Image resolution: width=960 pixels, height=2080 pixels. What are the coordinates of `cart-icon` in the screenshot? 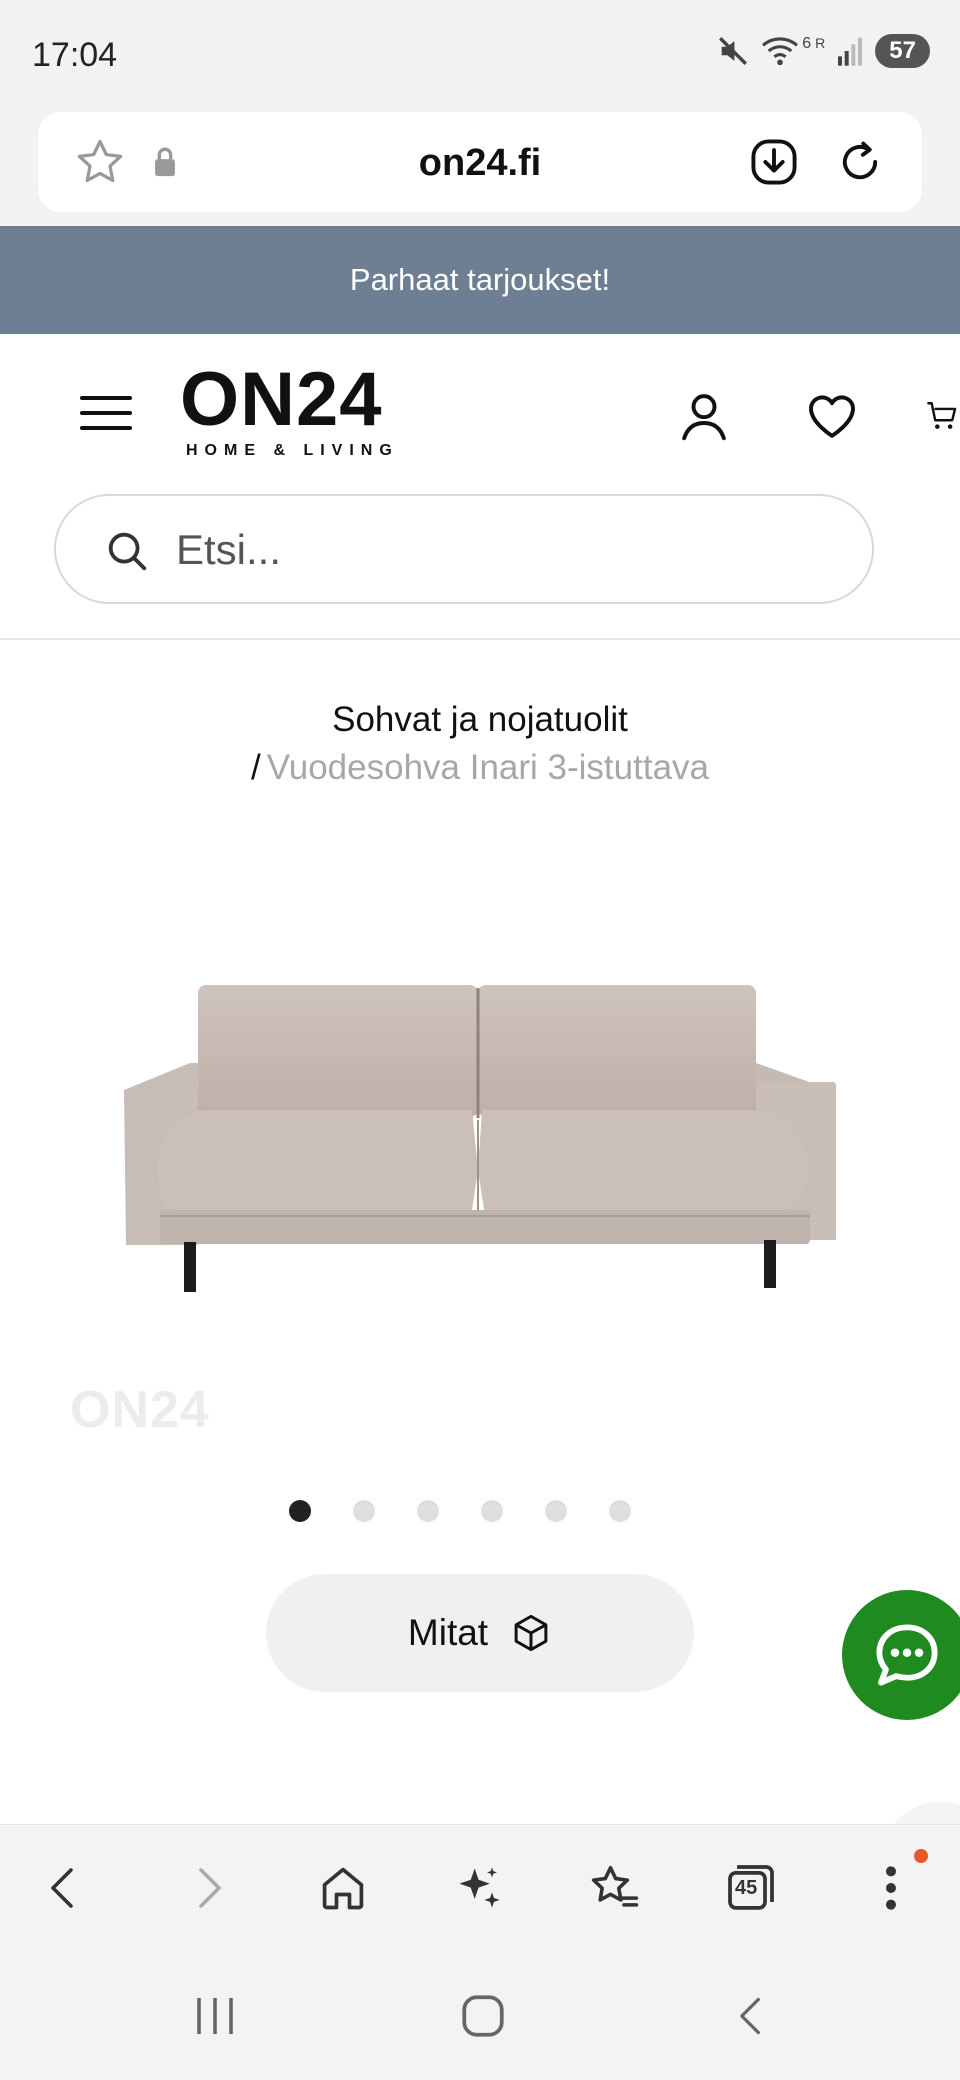 It's located at (943, 416).